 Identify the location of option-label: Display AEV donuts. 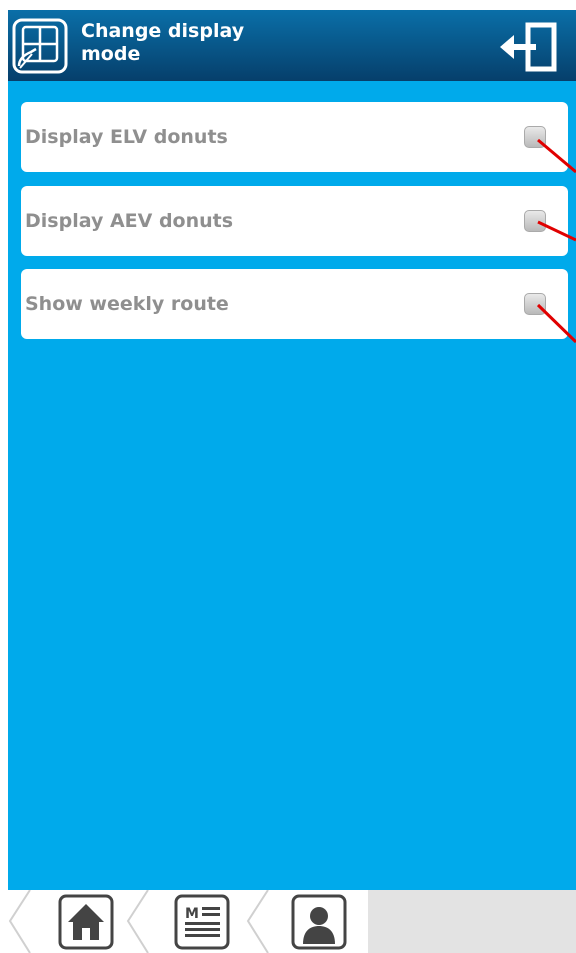
(129, 221).